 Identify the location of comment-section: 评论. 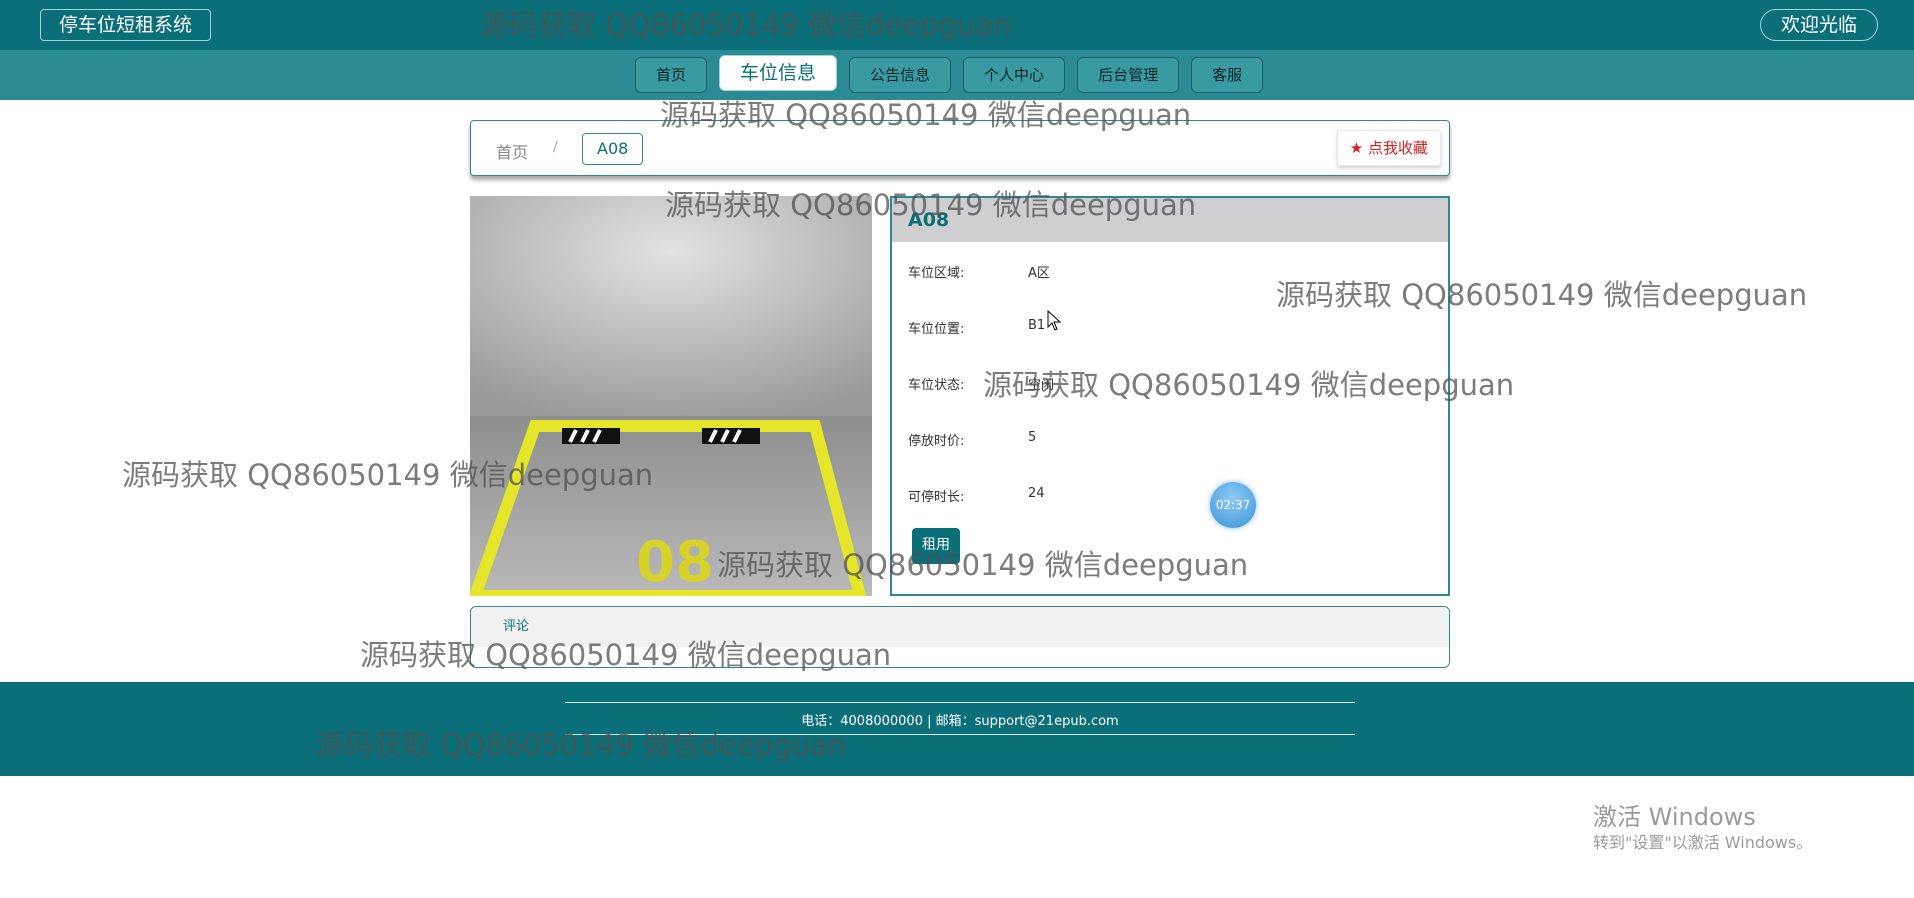
(960, 637).